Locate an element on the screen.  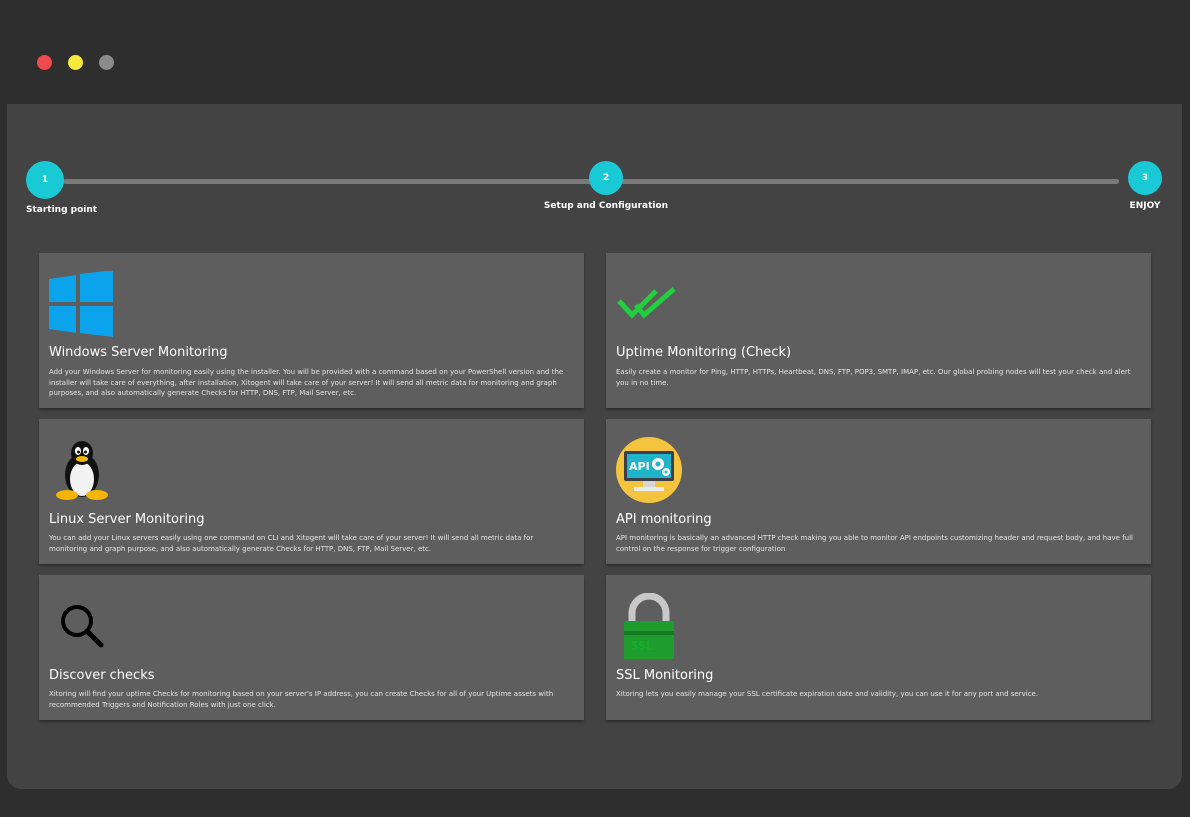
step-2-label: Setup and Configuration is located at coordinates (606, 206).